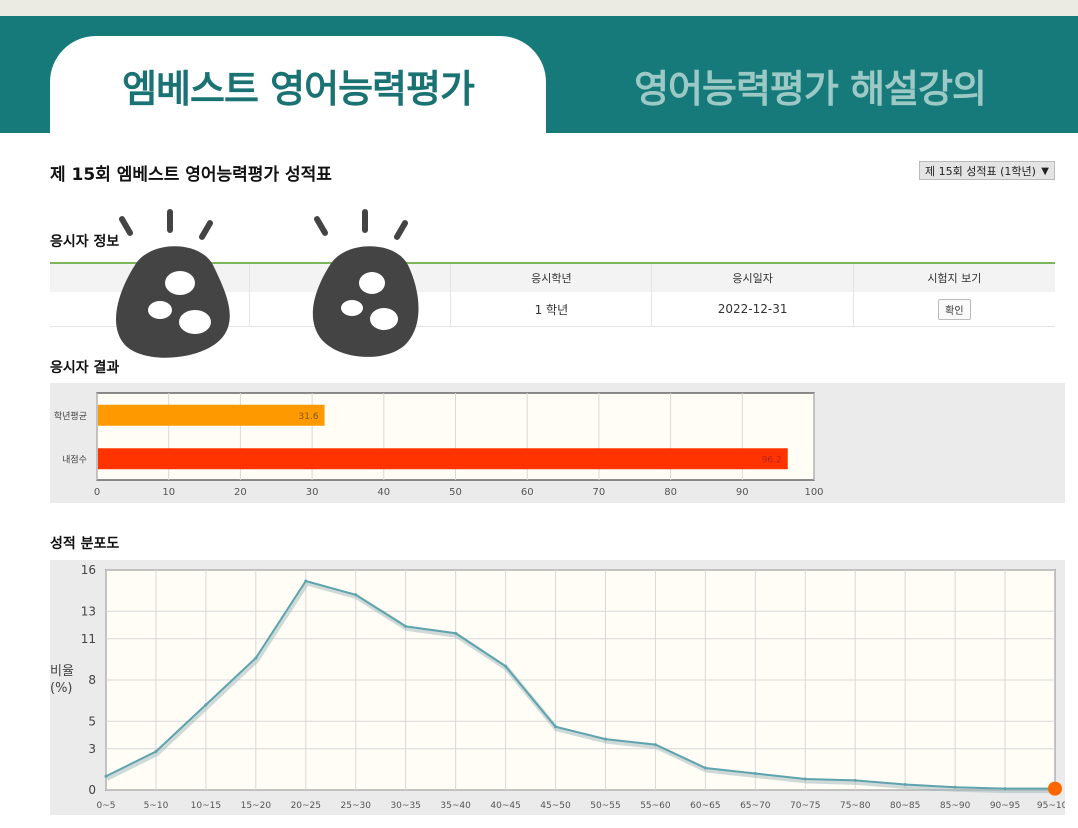  Describe the element at coordinates (527, 492) in the screenshot. I see `x-tick-label: 60` at that location.